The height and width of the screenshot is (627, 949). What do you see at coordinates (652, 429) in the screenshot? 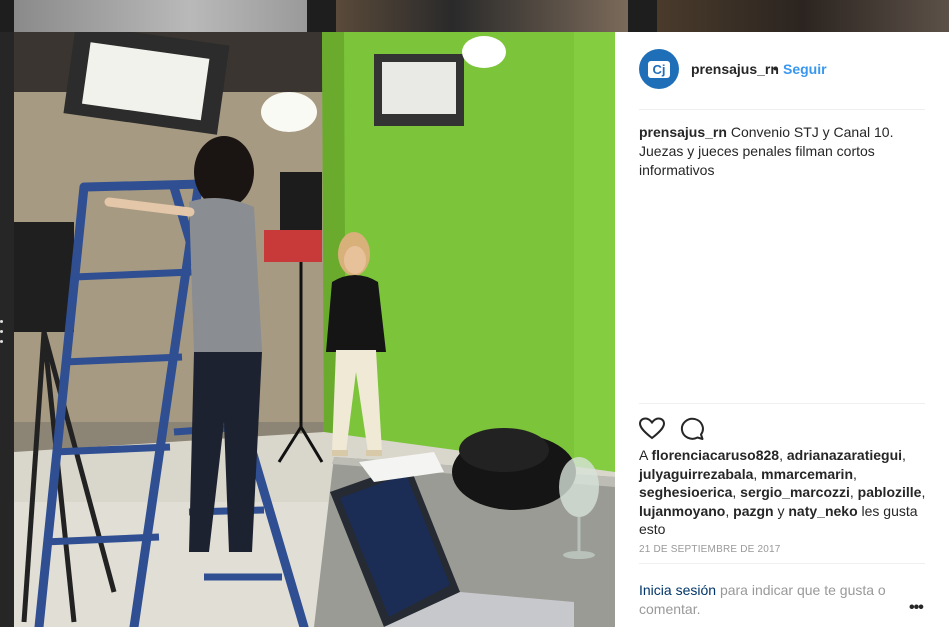
I see `heart-icon` at bounding box center [652, 429].